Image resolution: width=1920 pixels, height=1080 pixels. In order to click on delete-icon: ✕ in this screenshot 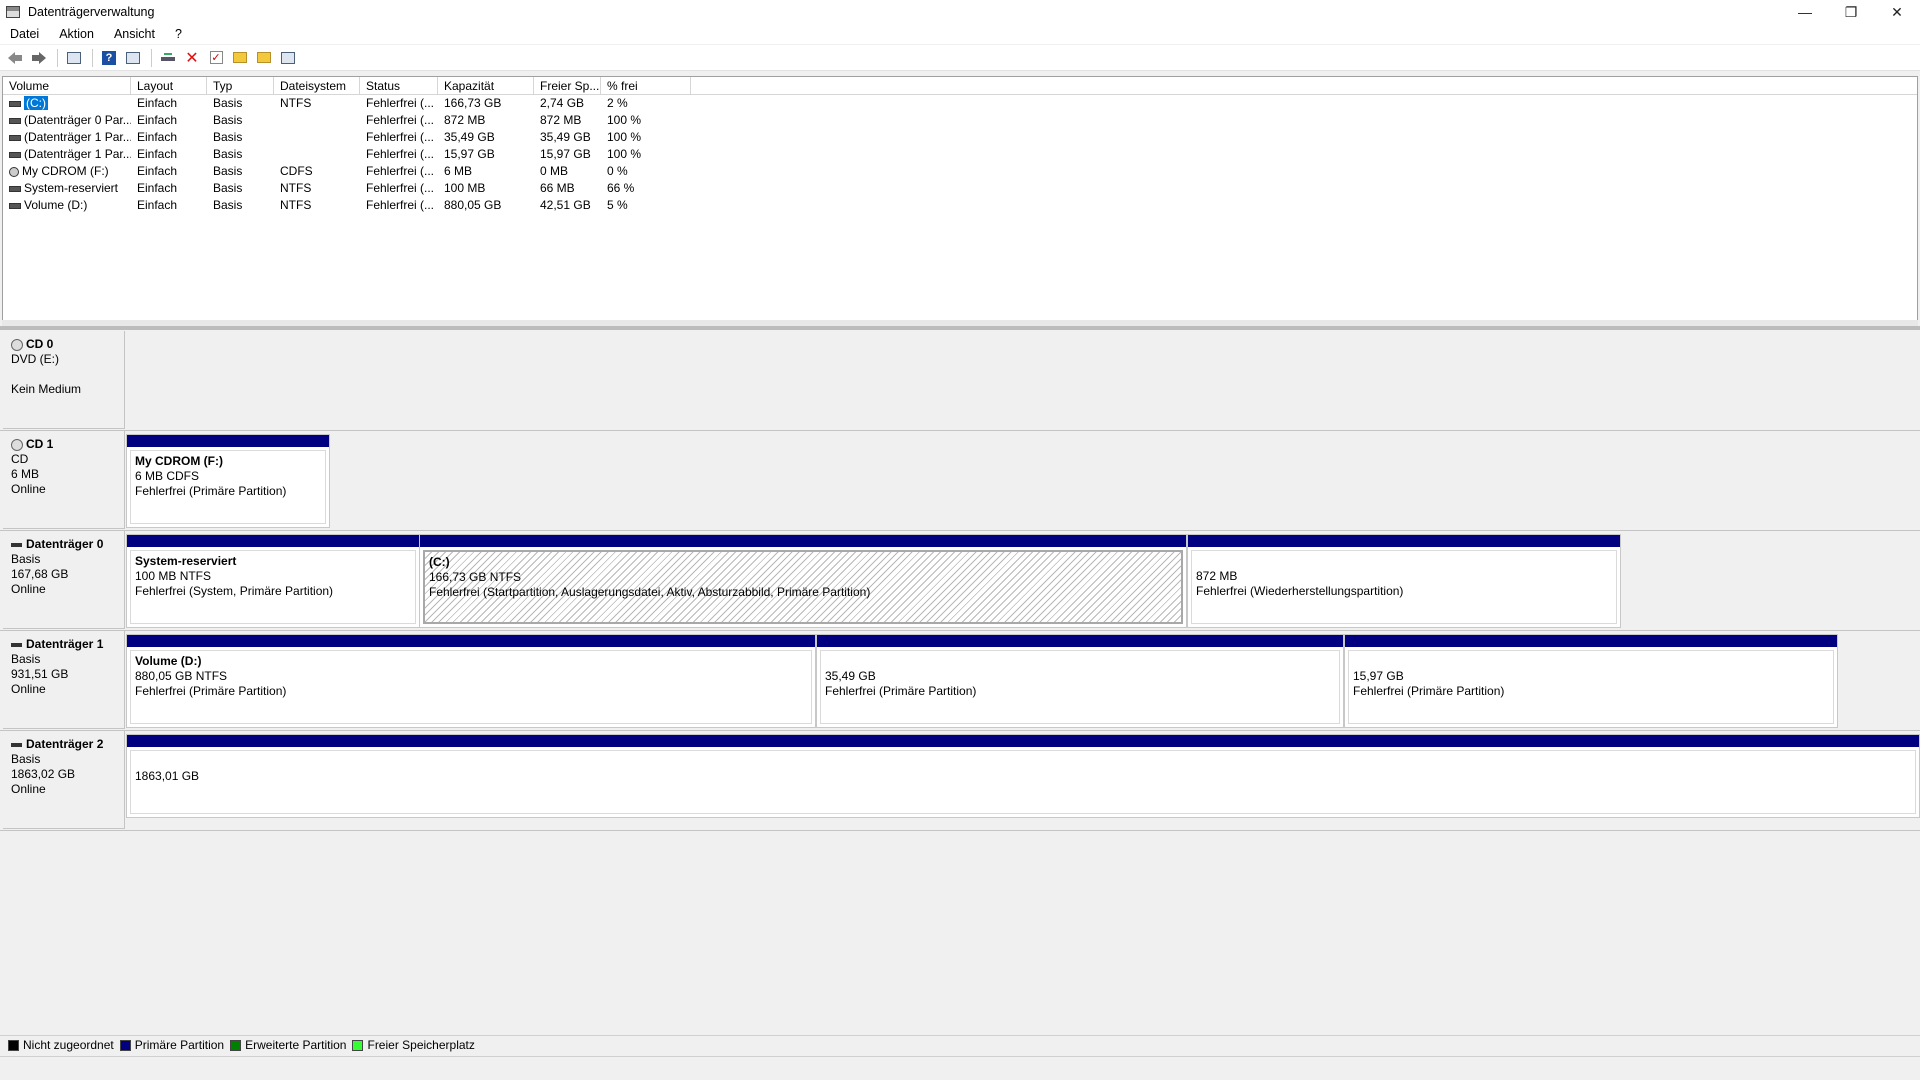, I will do `click(192, 58)`.